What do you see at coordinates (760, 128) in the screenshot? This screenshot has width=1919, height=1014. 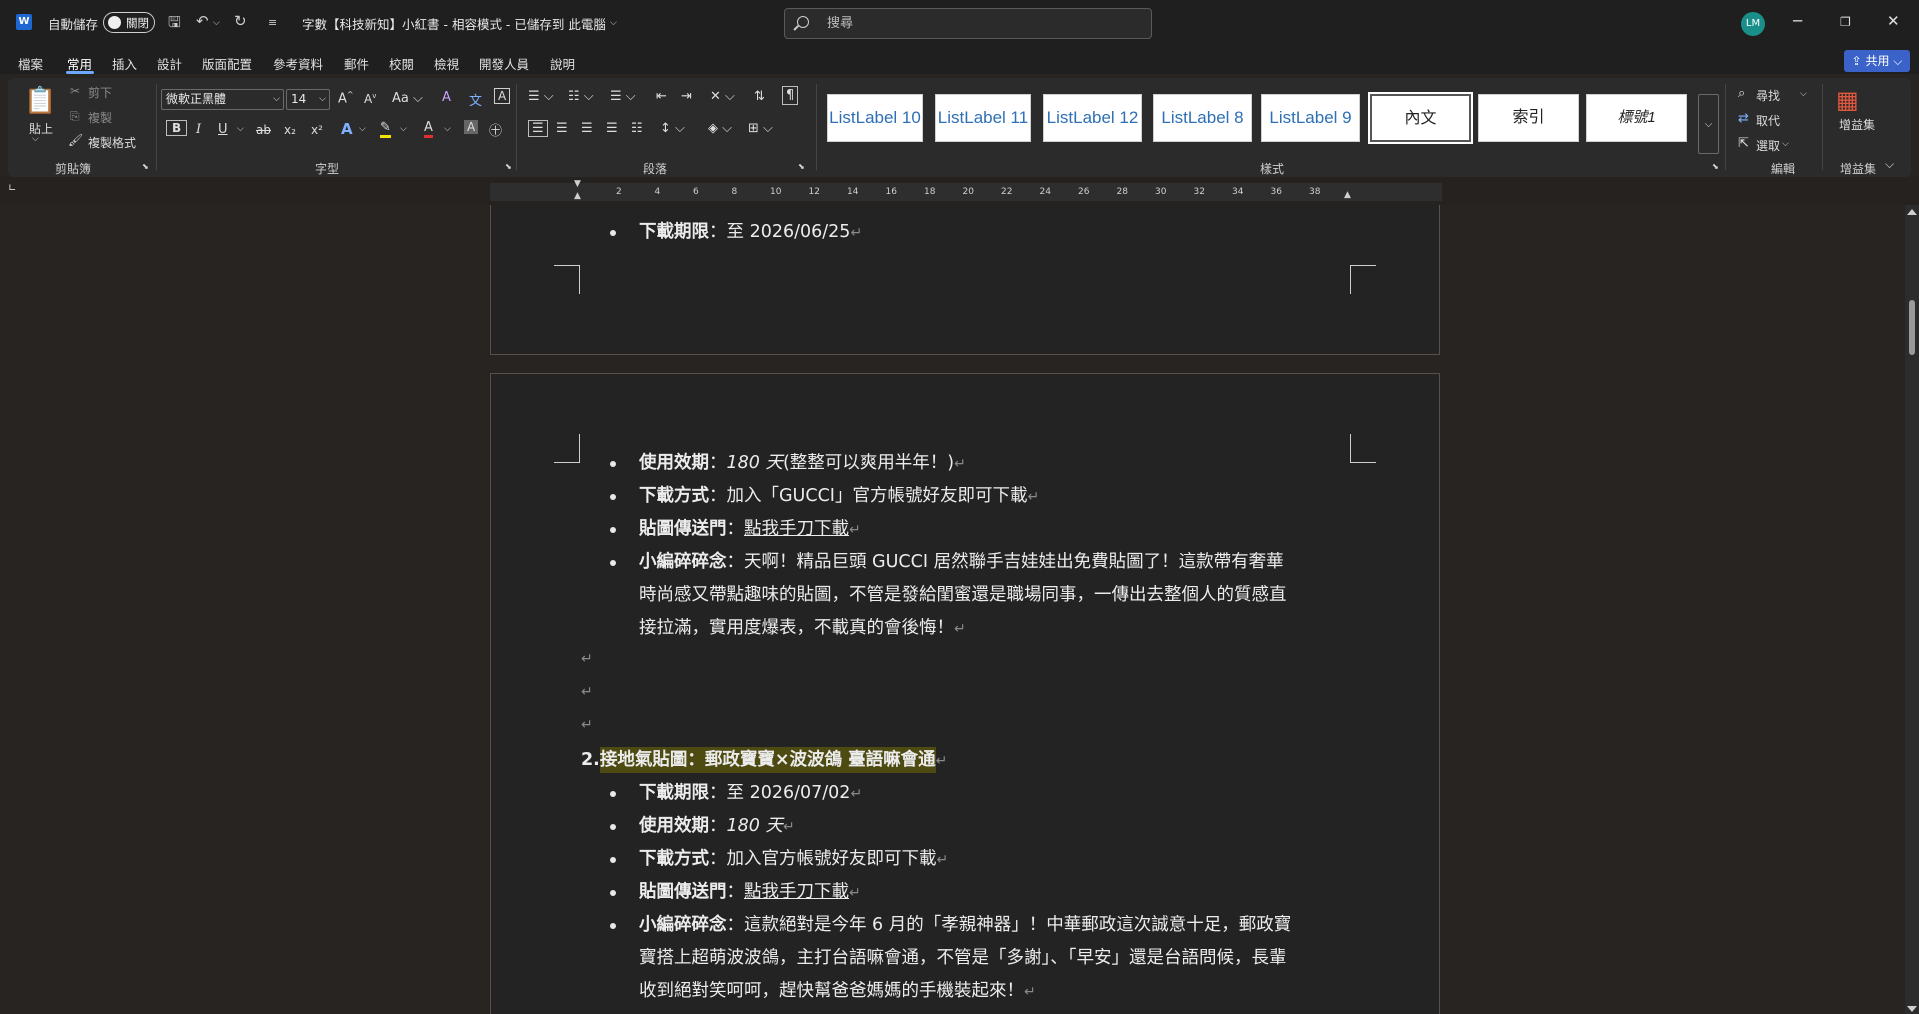 I see `borders-icon: ⊞ ⌵` at bounding box center [760, 128].